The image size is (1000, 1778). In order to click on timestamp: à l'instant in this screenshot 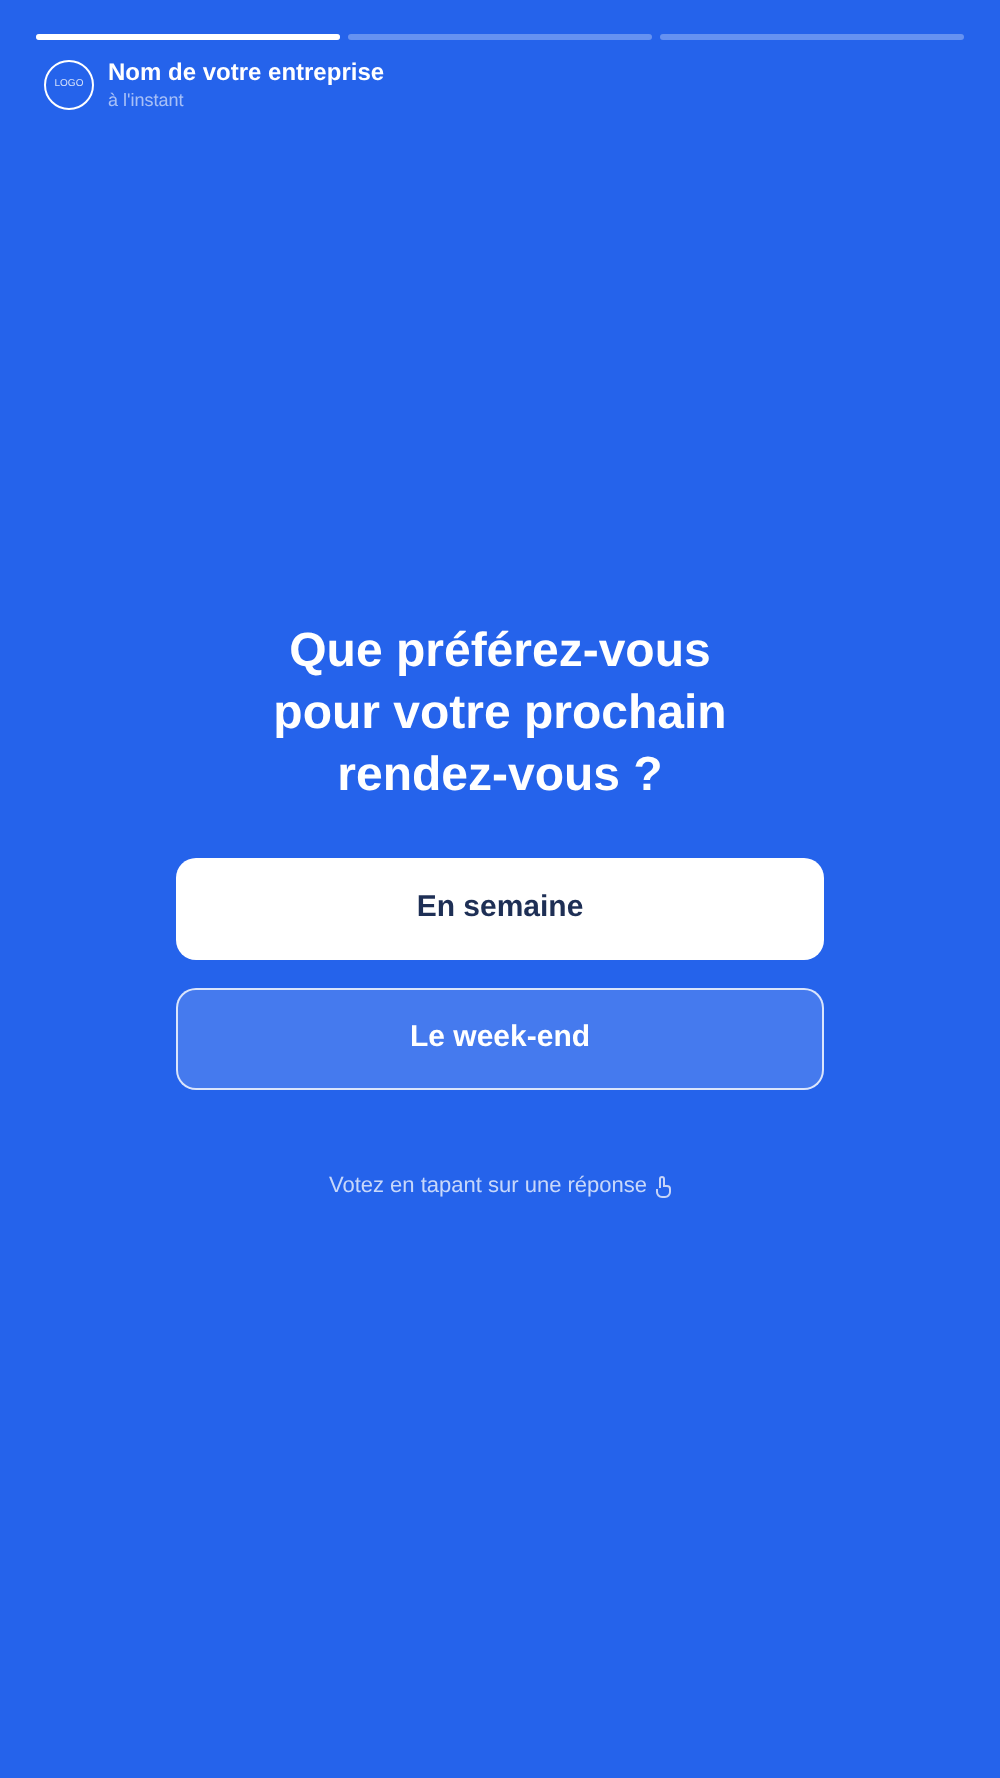, I will do `click(147, 100)`.